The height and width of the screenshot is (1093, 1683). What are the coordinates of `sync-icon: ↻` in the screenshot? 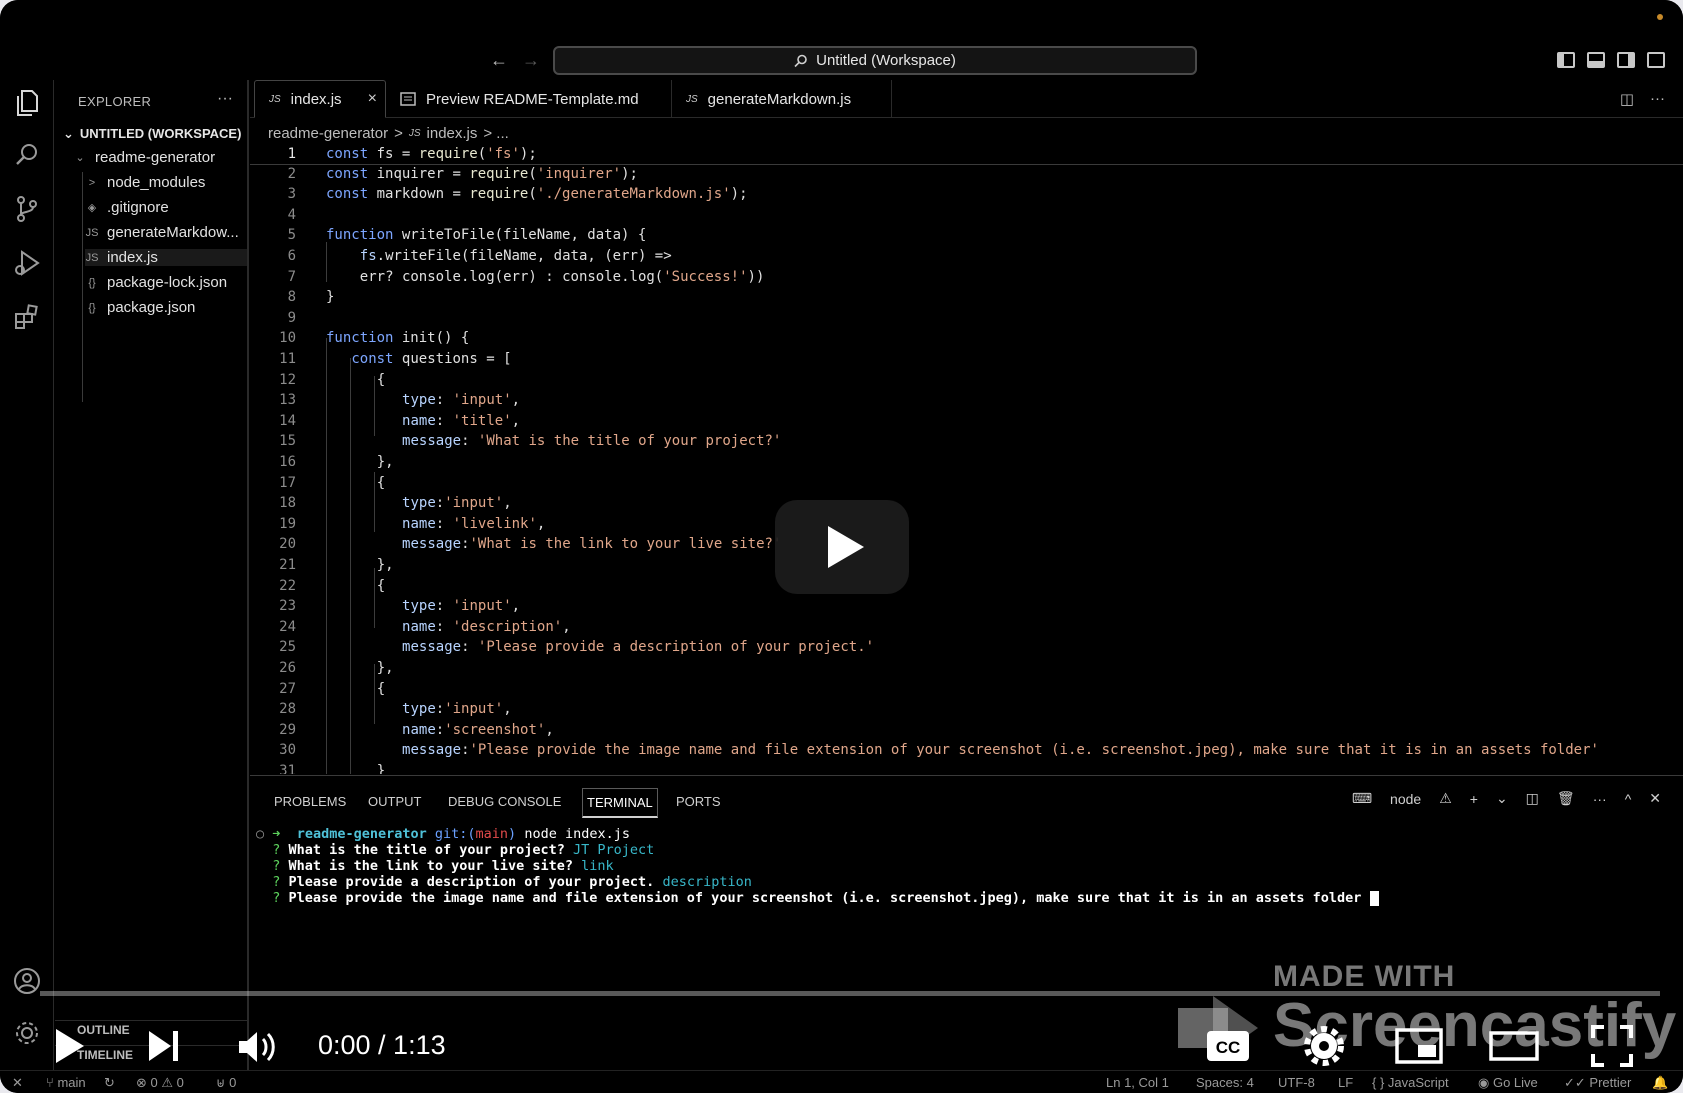 It's located at (109, 1083).